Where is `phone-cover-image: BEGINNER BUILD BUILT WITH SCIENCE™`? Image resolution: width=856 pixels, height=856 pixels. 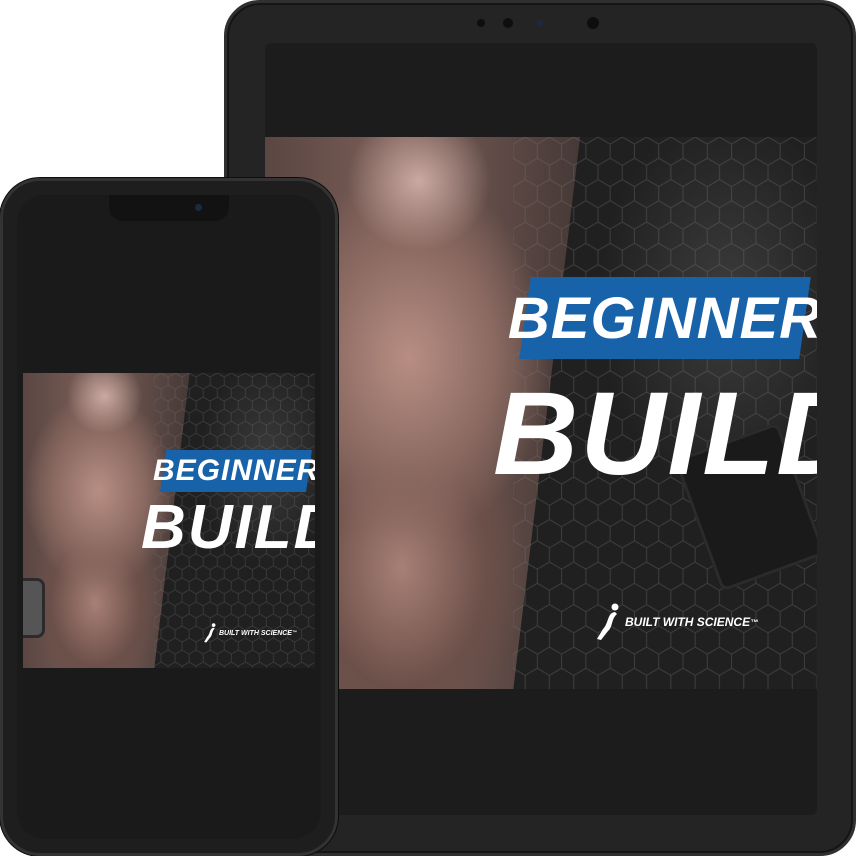
phone-cover-image: BEGINNER BUILD BUILT WITH SCIENCE™ is located at coordinates (169, 520).